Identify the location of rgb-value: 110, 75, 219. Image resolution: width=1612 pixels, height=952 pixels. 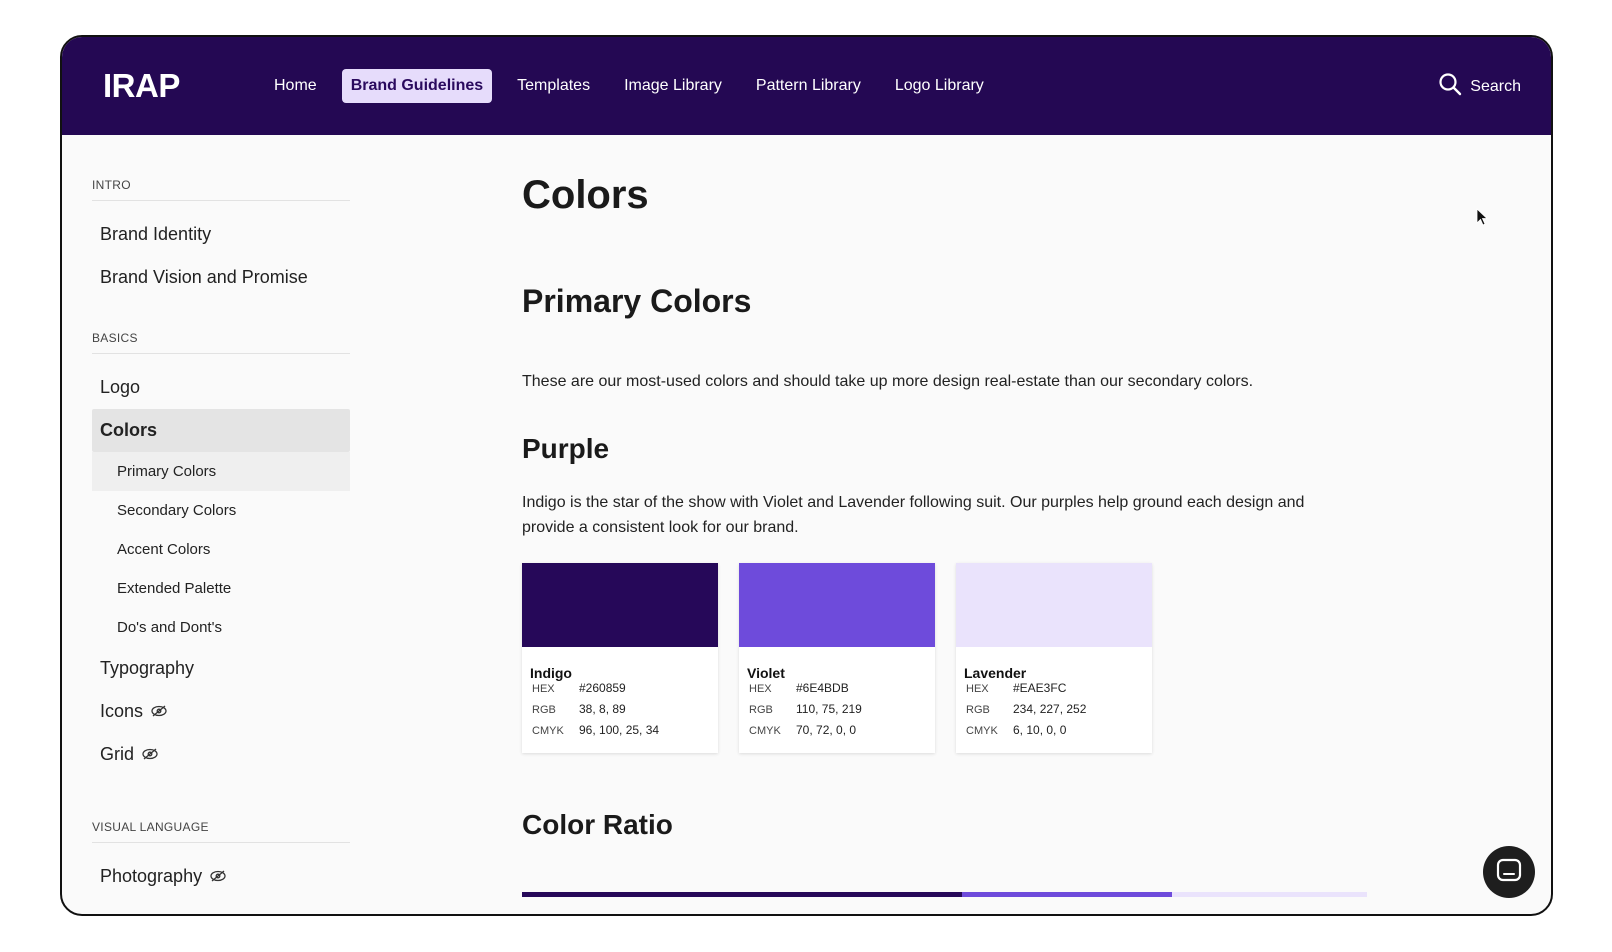
(829, 709).